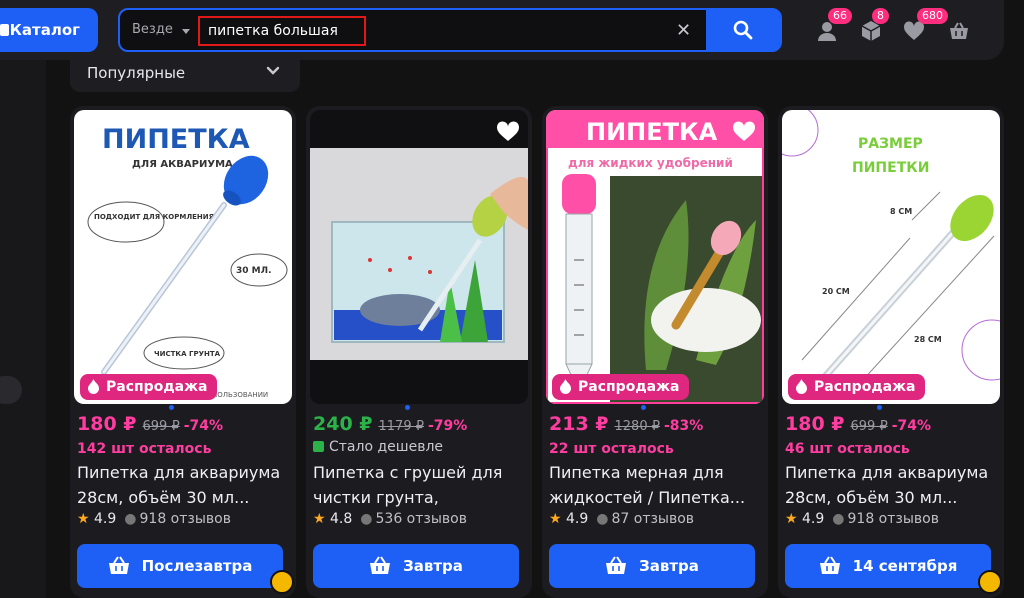  I want to click on catalog-button: Каталог, so click(49, 30).